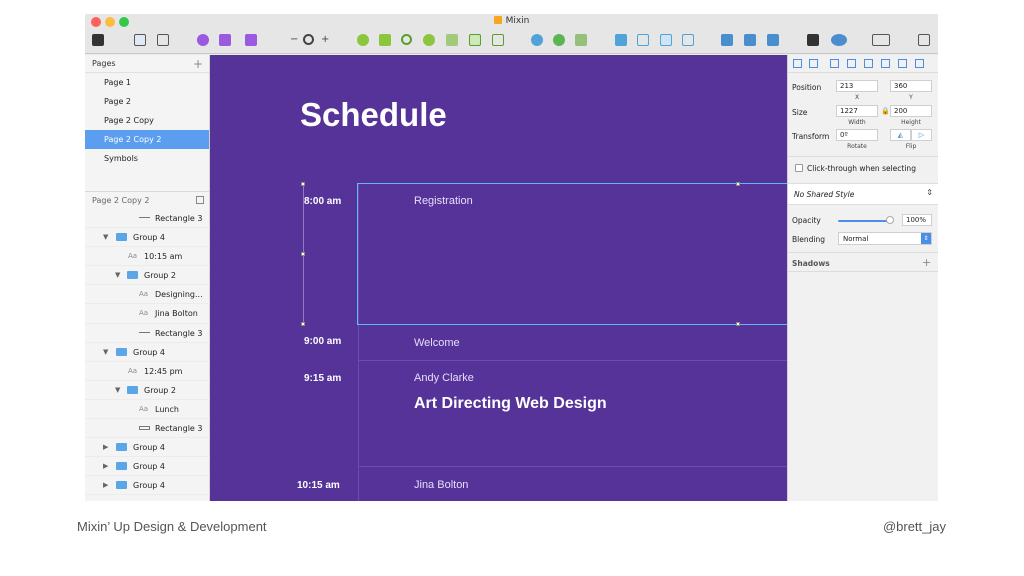 The image size is (1024, 576). I want to click on time-label: 10:15 am, so click(318, 485).